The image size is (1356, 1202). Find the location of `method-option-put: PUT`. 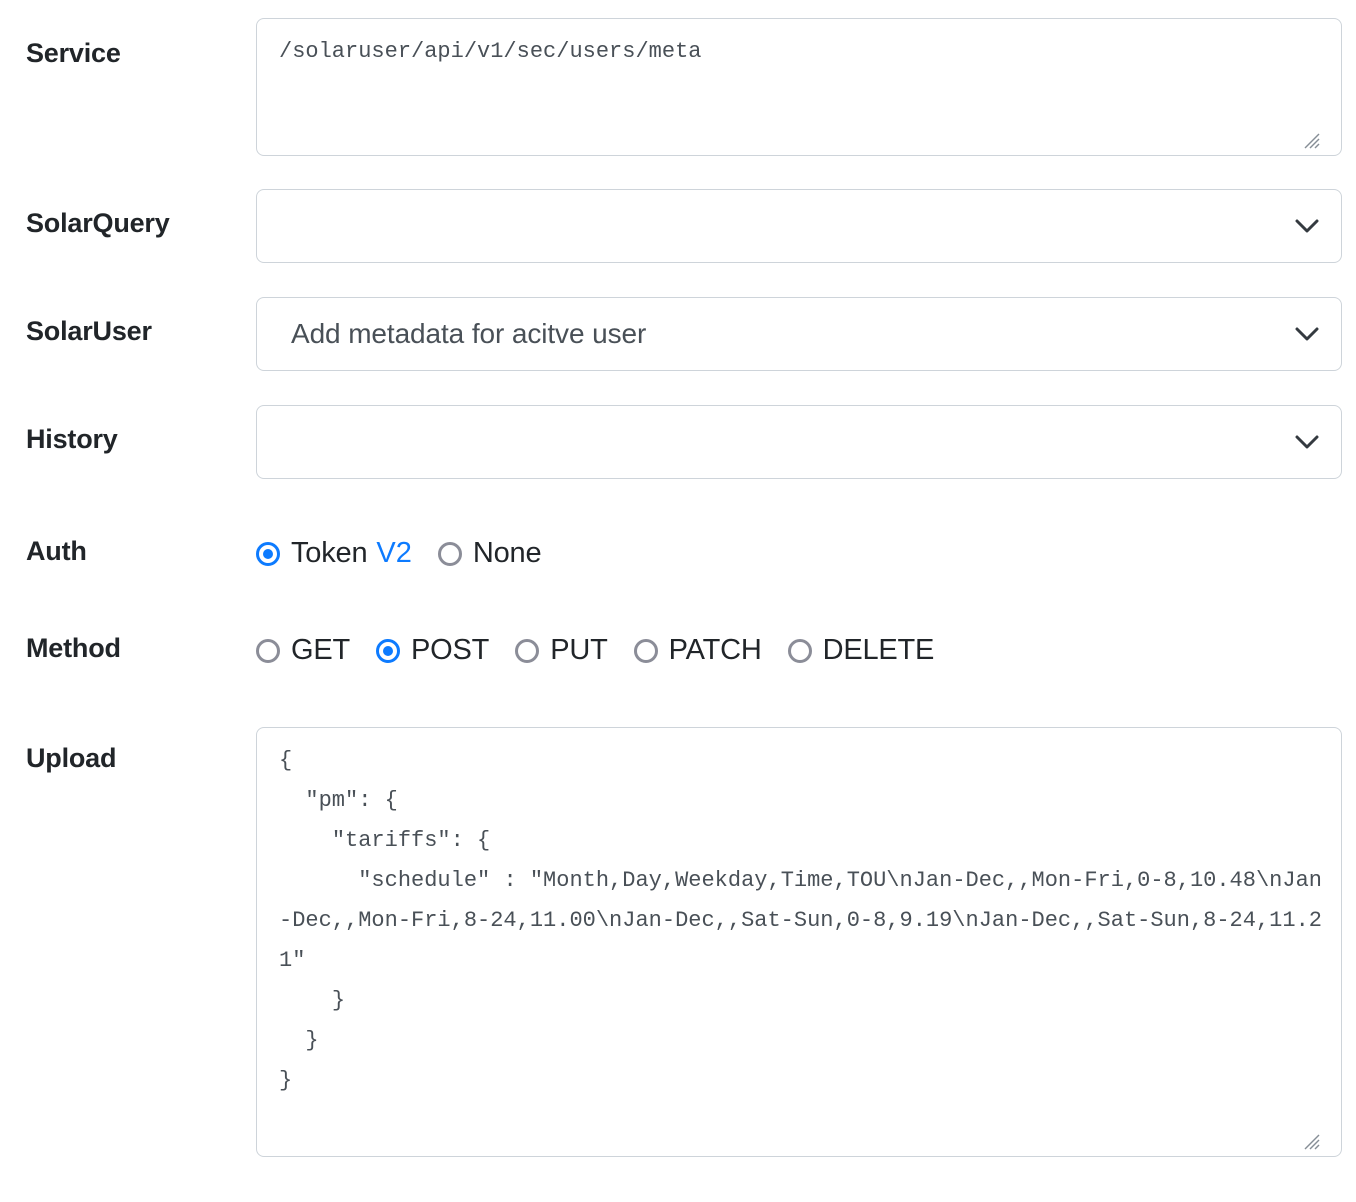

method-option-put: PUT is located at coordinates (561, 650).